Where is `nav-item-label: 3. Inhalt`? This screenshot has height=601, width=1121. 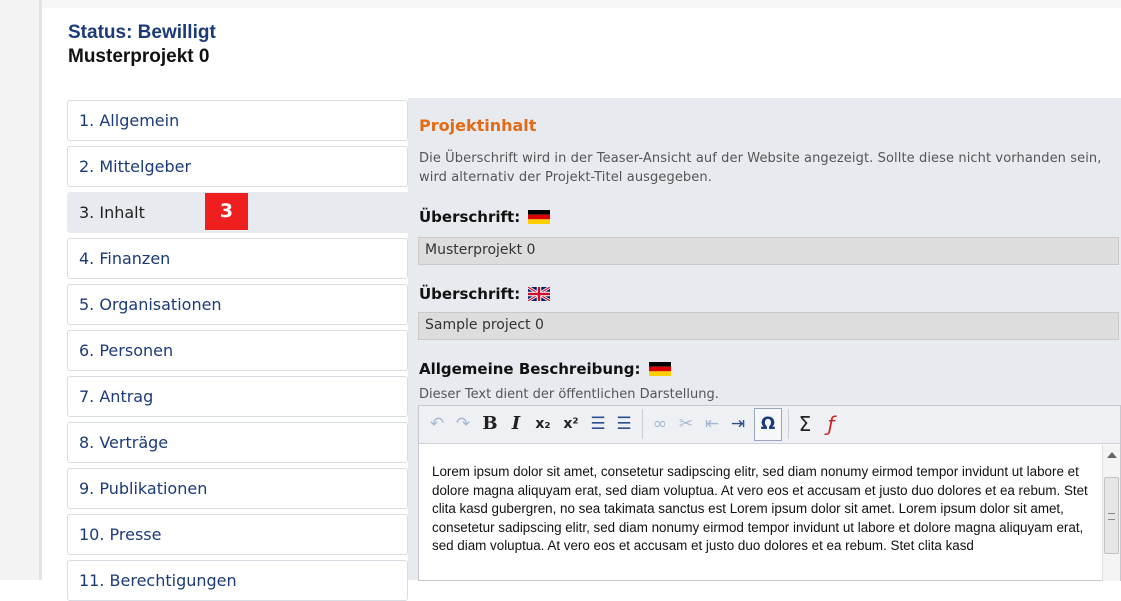 nav-item-label: 3. Inhalt is located at coordinates (112, 212).